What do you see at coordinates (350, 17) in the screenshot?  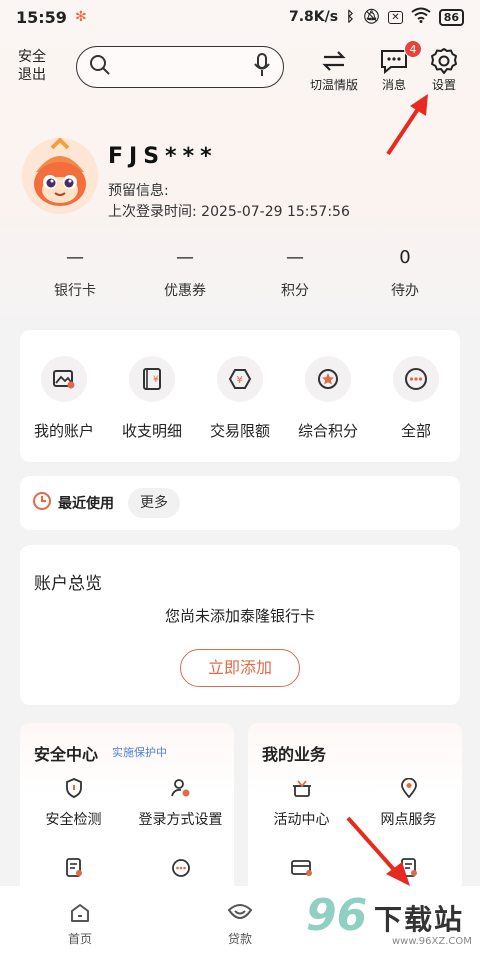 I see `bluetooth-icon: ᛒ` at bounding box center [350, 17].